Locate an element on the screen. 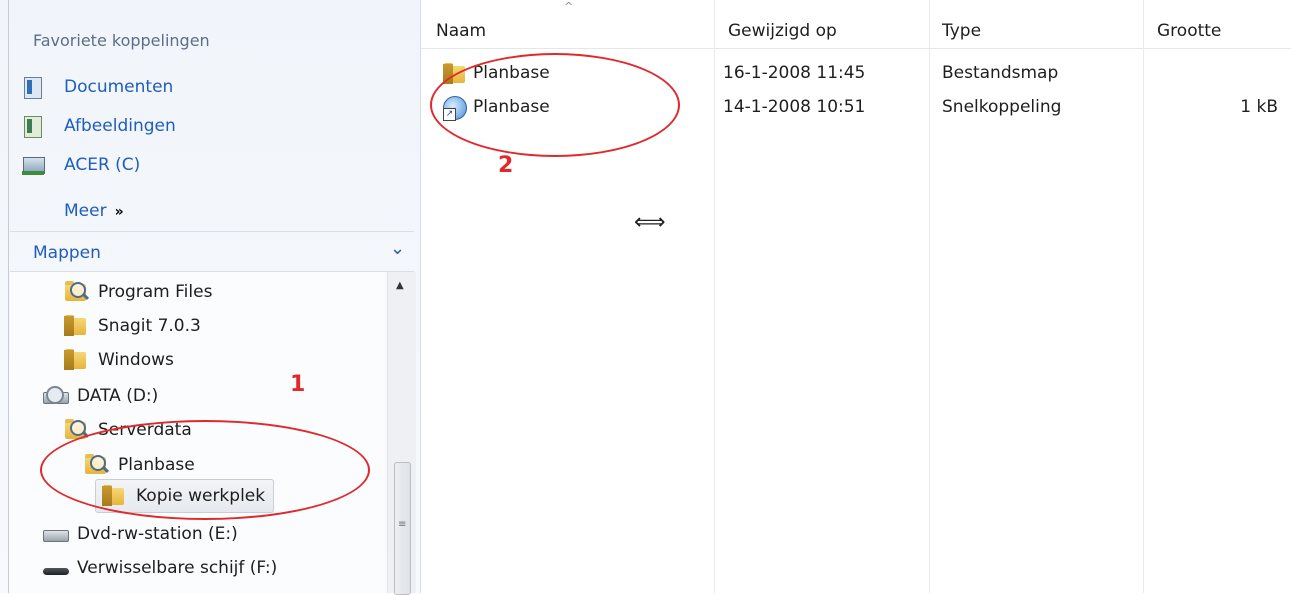  tree-item-snagit: Snagit 7.0.3 is located at coordinates (132, 326).